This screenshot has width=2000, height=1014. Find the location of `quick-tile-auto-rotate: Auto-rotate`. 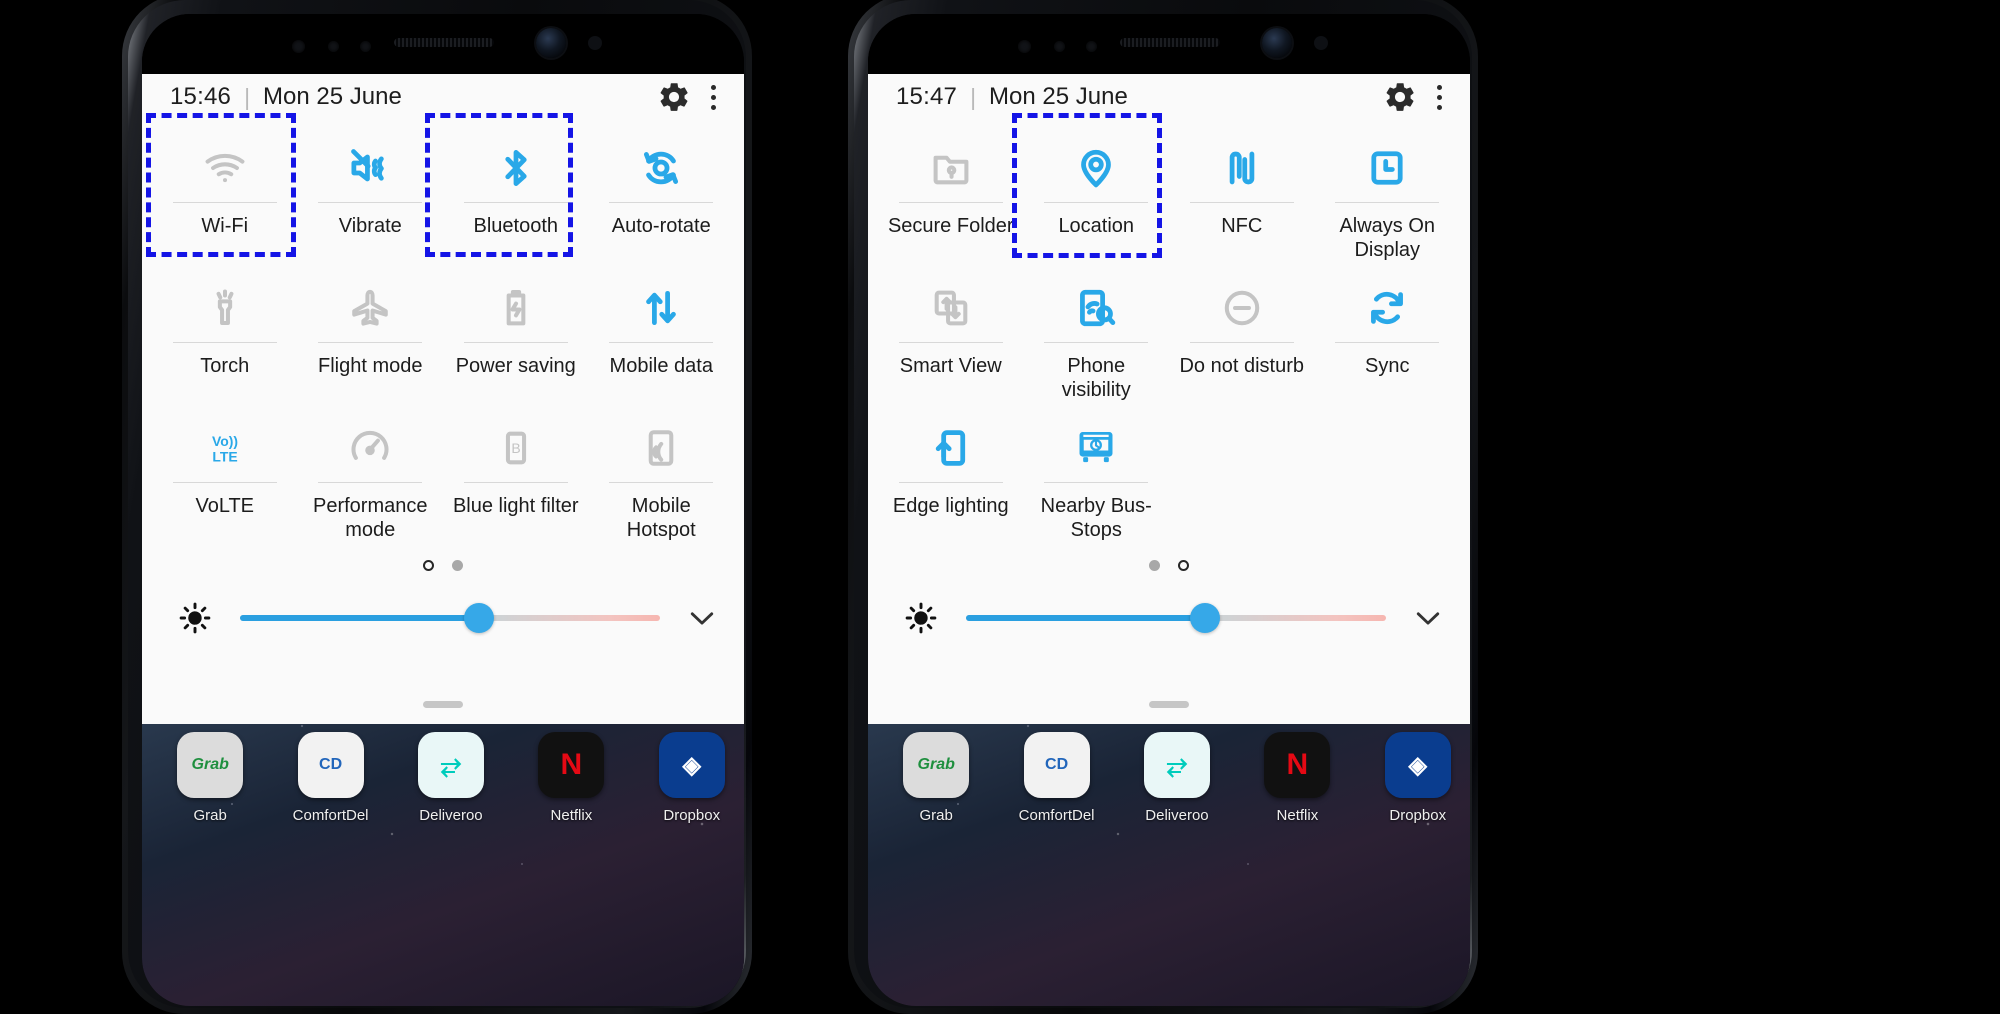

quick-tile-auto-rotate: Auto-rotate is located at coordinates (662, 198).